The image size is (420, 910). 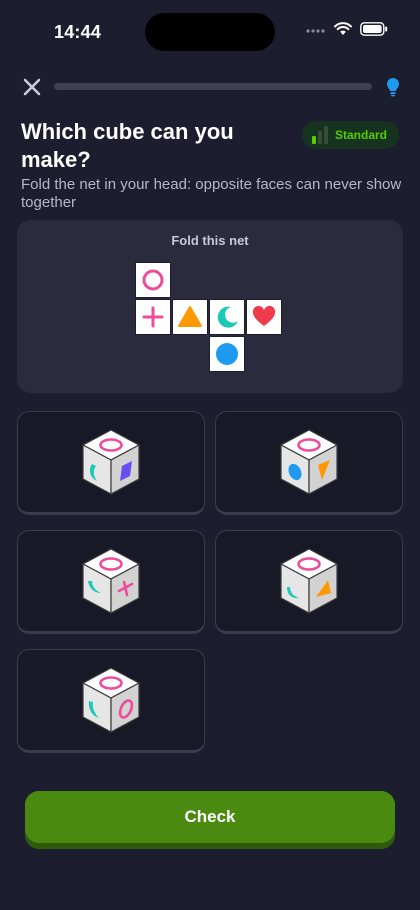 I want to click on ring-icon, so click(x=153, y=280).